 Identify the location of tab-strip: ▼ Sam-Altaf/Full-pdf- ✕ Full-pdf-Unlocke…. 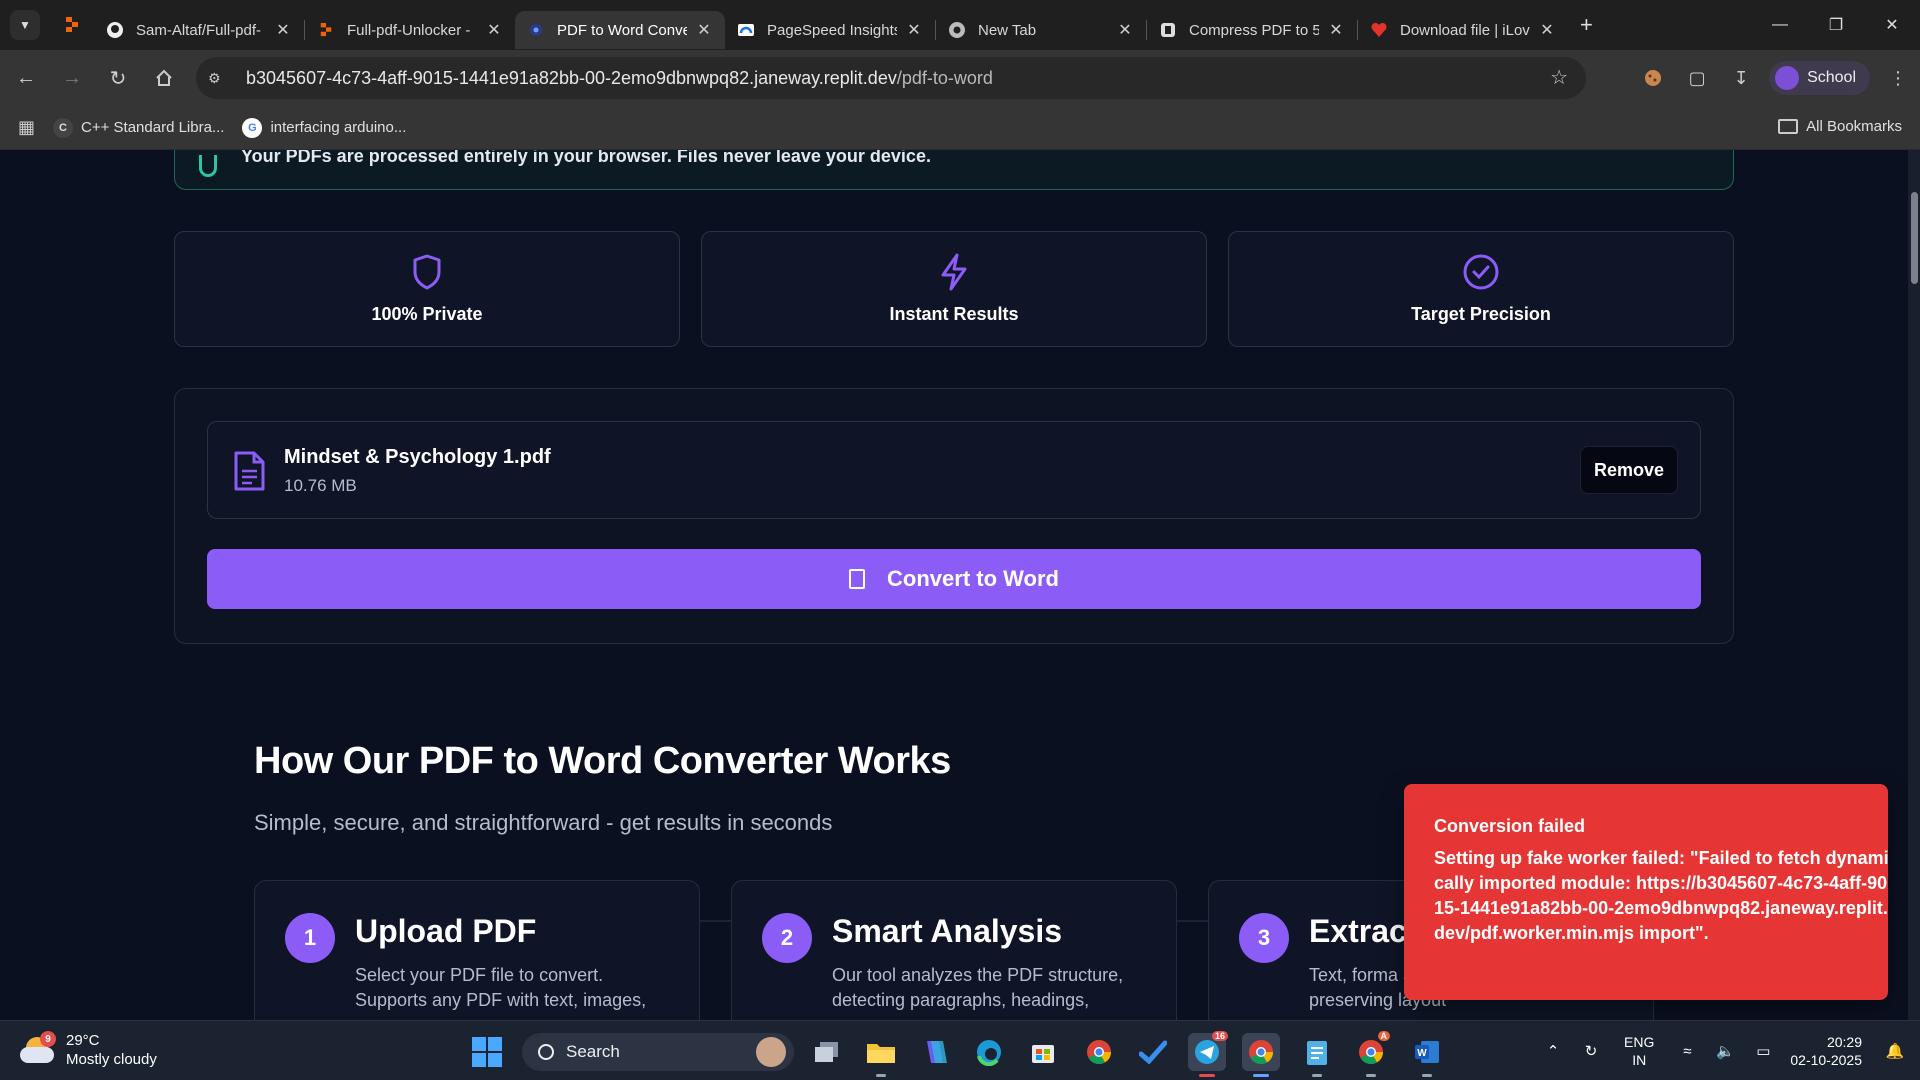
(960, 25).